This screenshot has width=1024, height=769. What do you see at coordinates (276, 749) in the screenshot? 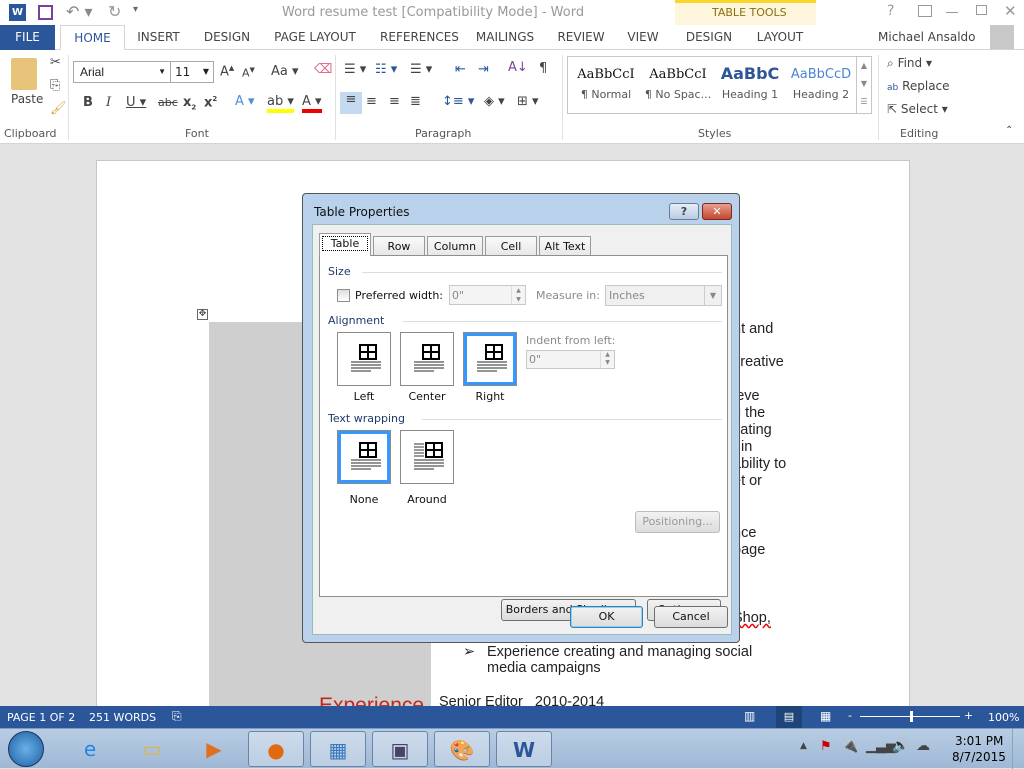
I see `firefox-icon: ●` at bounding box center [276, 749].